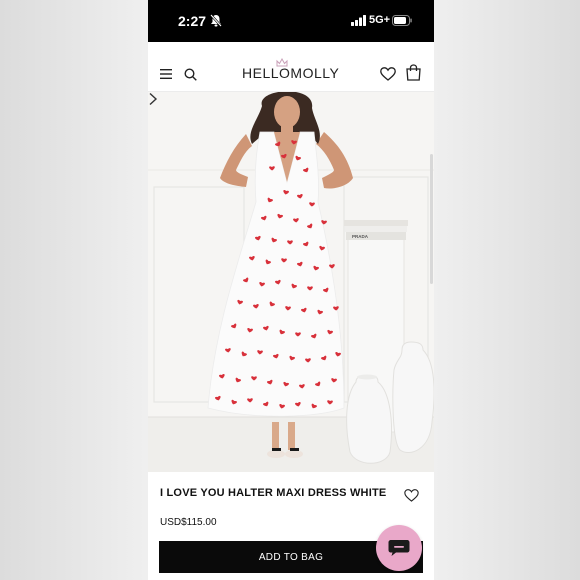 The height and width of the screenshot is (580, 580). I want to click on chat-icon, so click(399, 548).